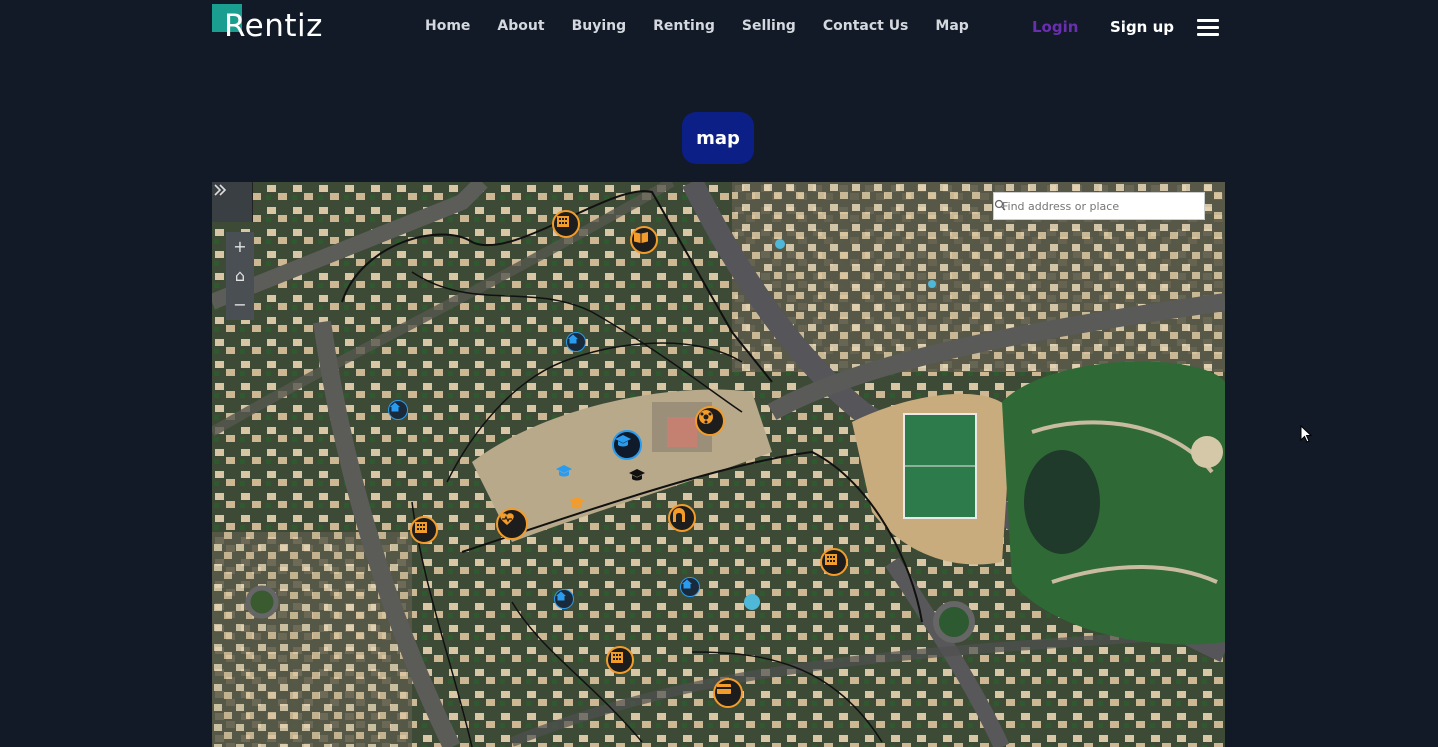 This screenshot has height=747, width=1438. Describe the element at coordinates (710, 421) in the screenshot. I see `stadium-marker-icon` at that location.